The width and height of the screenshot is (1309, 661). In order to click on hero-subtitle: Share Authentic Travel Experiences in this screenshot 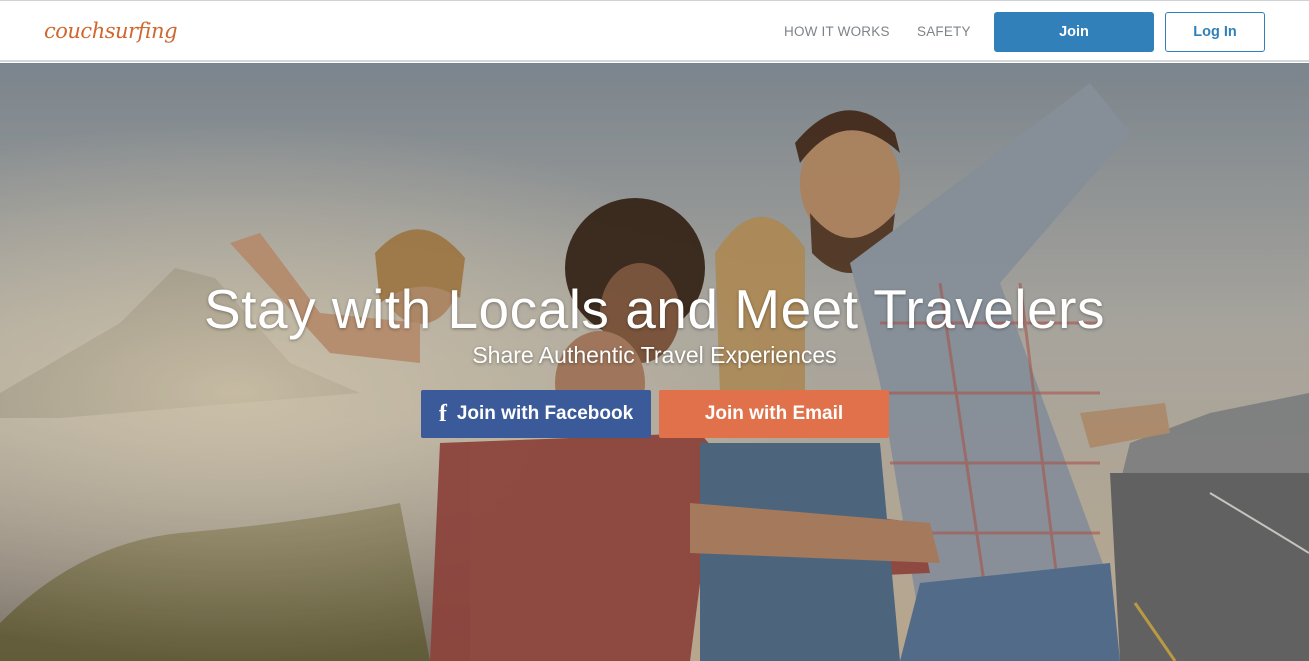, I will do `click(654, 355)`.